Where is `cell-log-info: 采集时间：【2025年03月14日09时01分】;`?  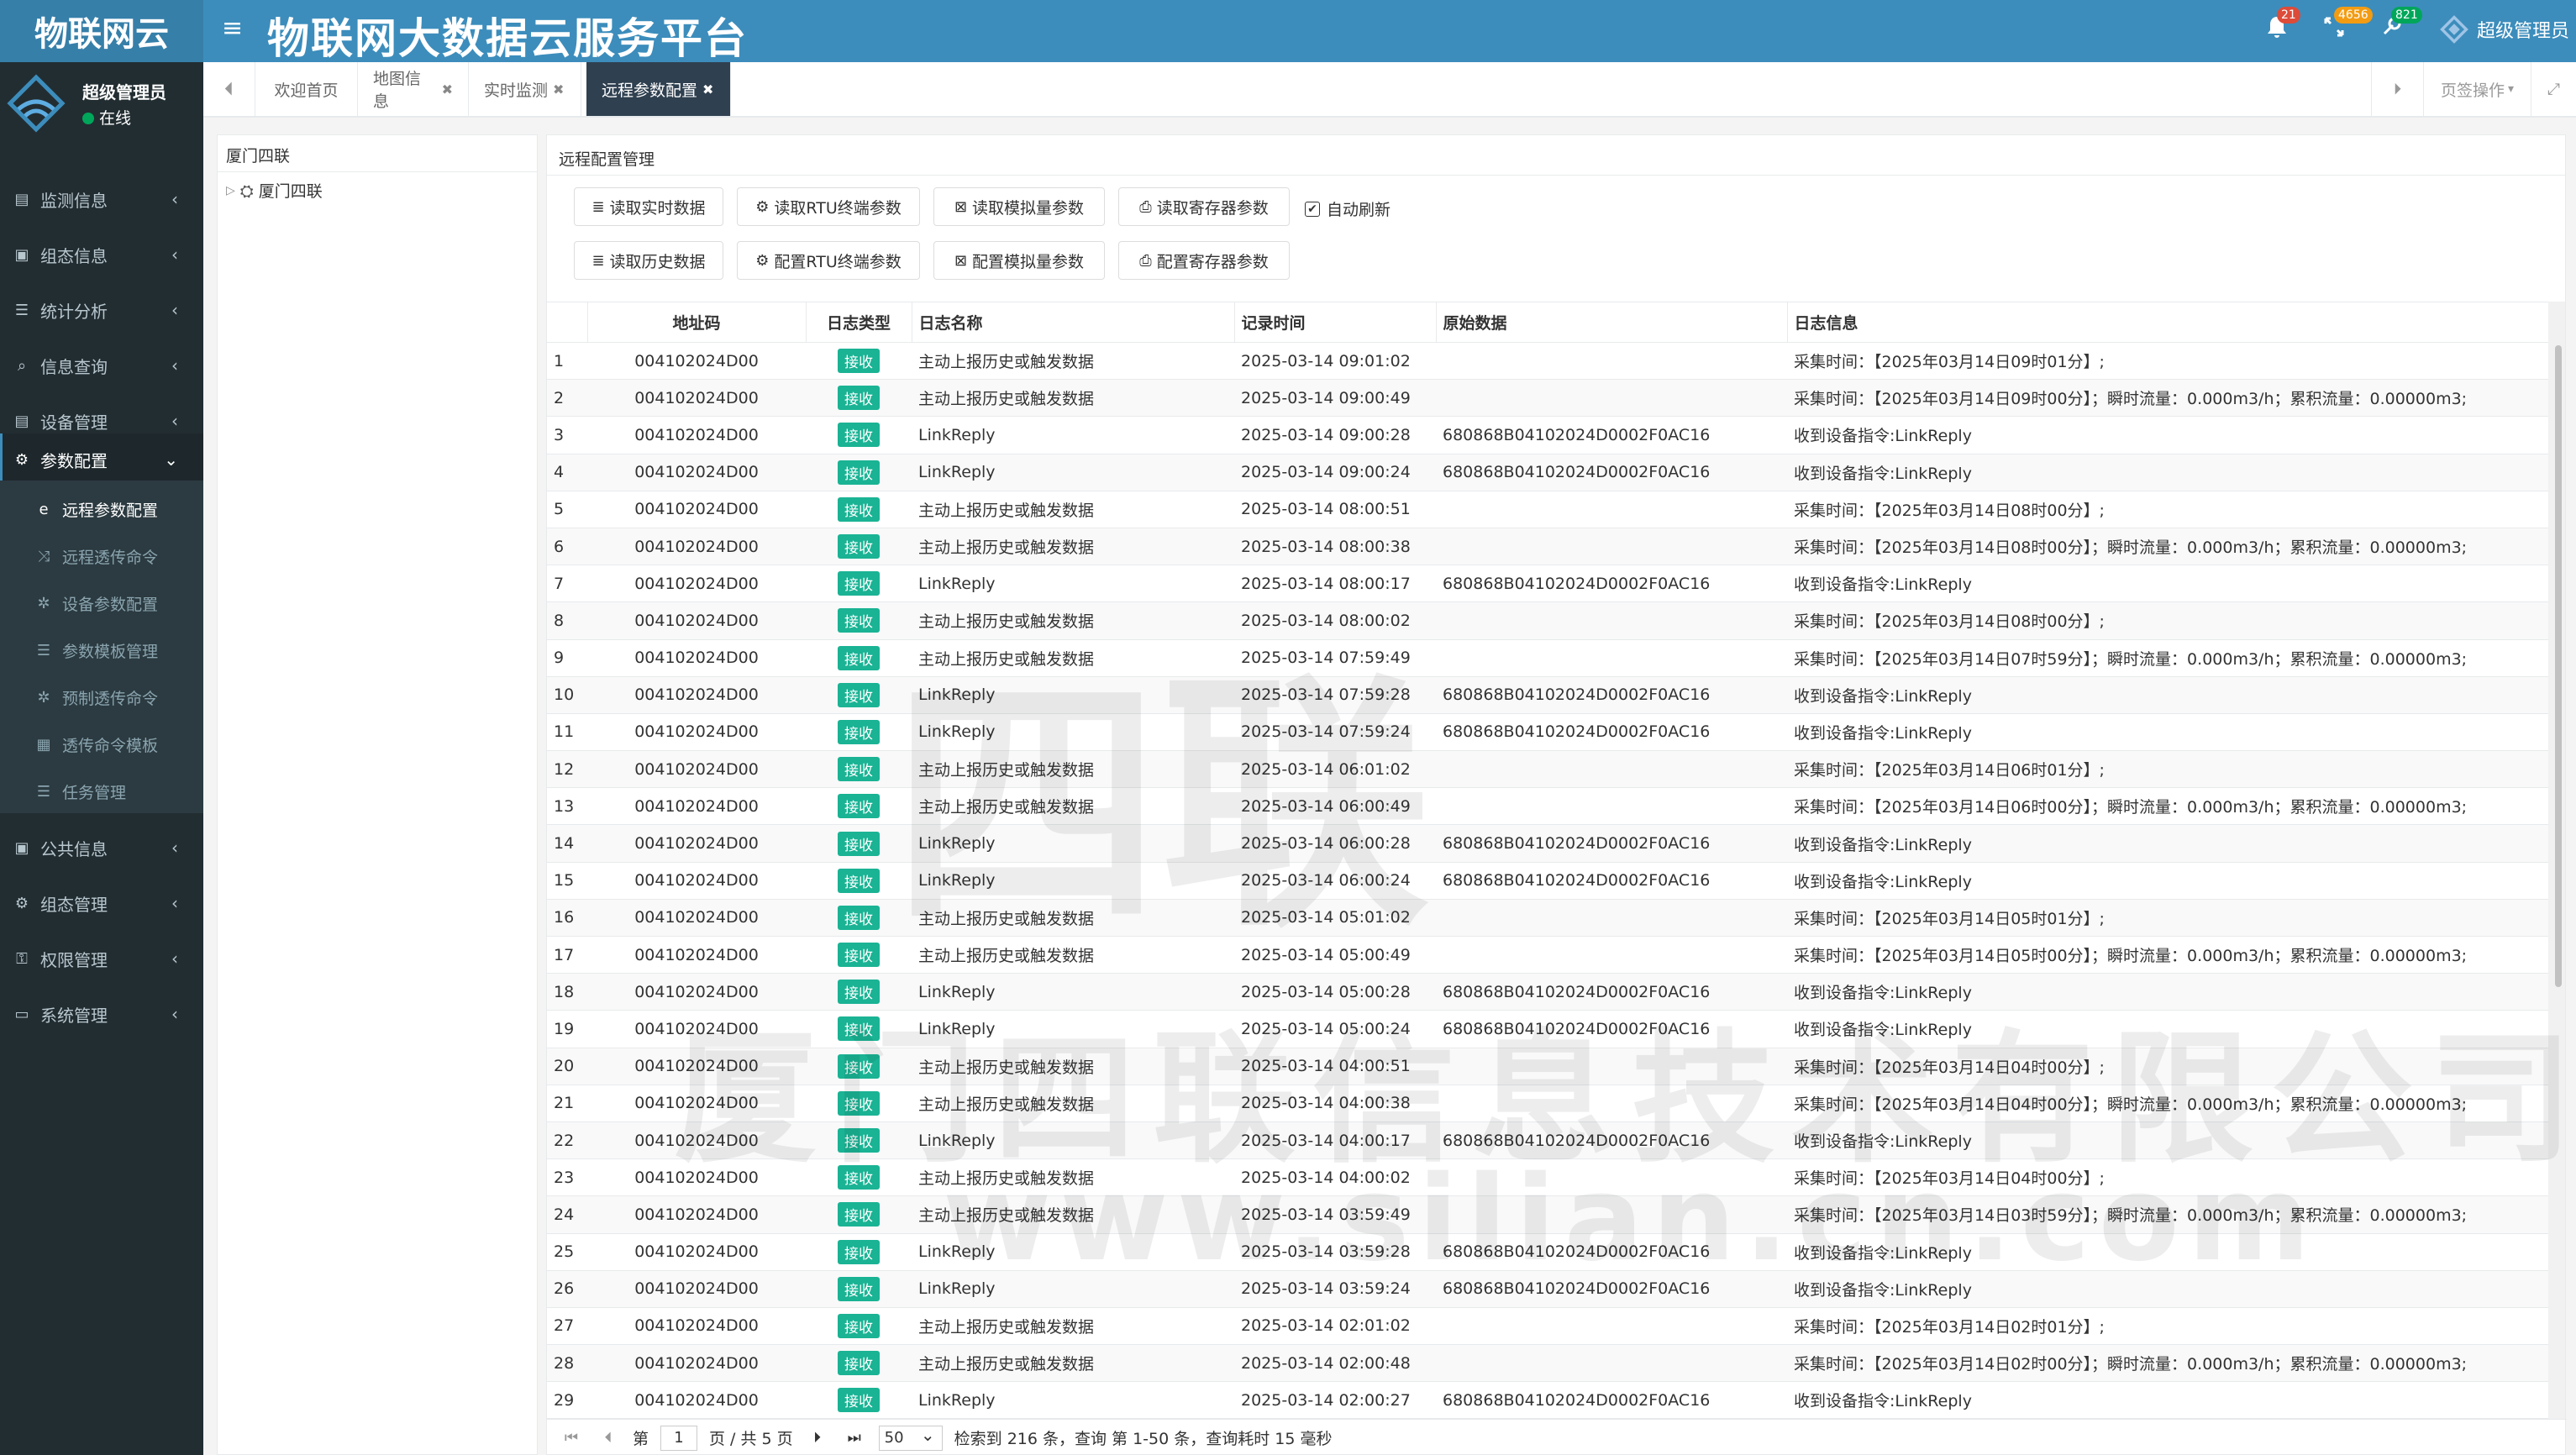
cell-log-info: 采集时间：【2025年03月14日09时01分】; is located at coordinates (2168, 361).